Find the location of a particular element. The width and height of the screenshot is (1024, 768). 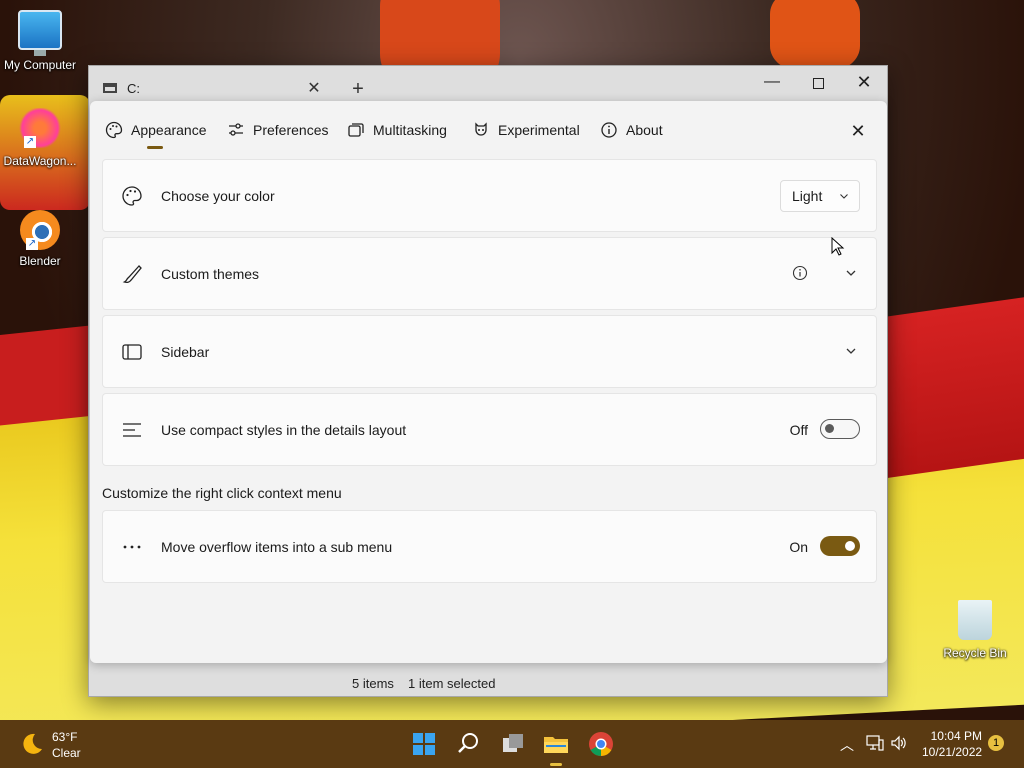

color-theme-dropdown: Light is located at coordinates (820, 196).